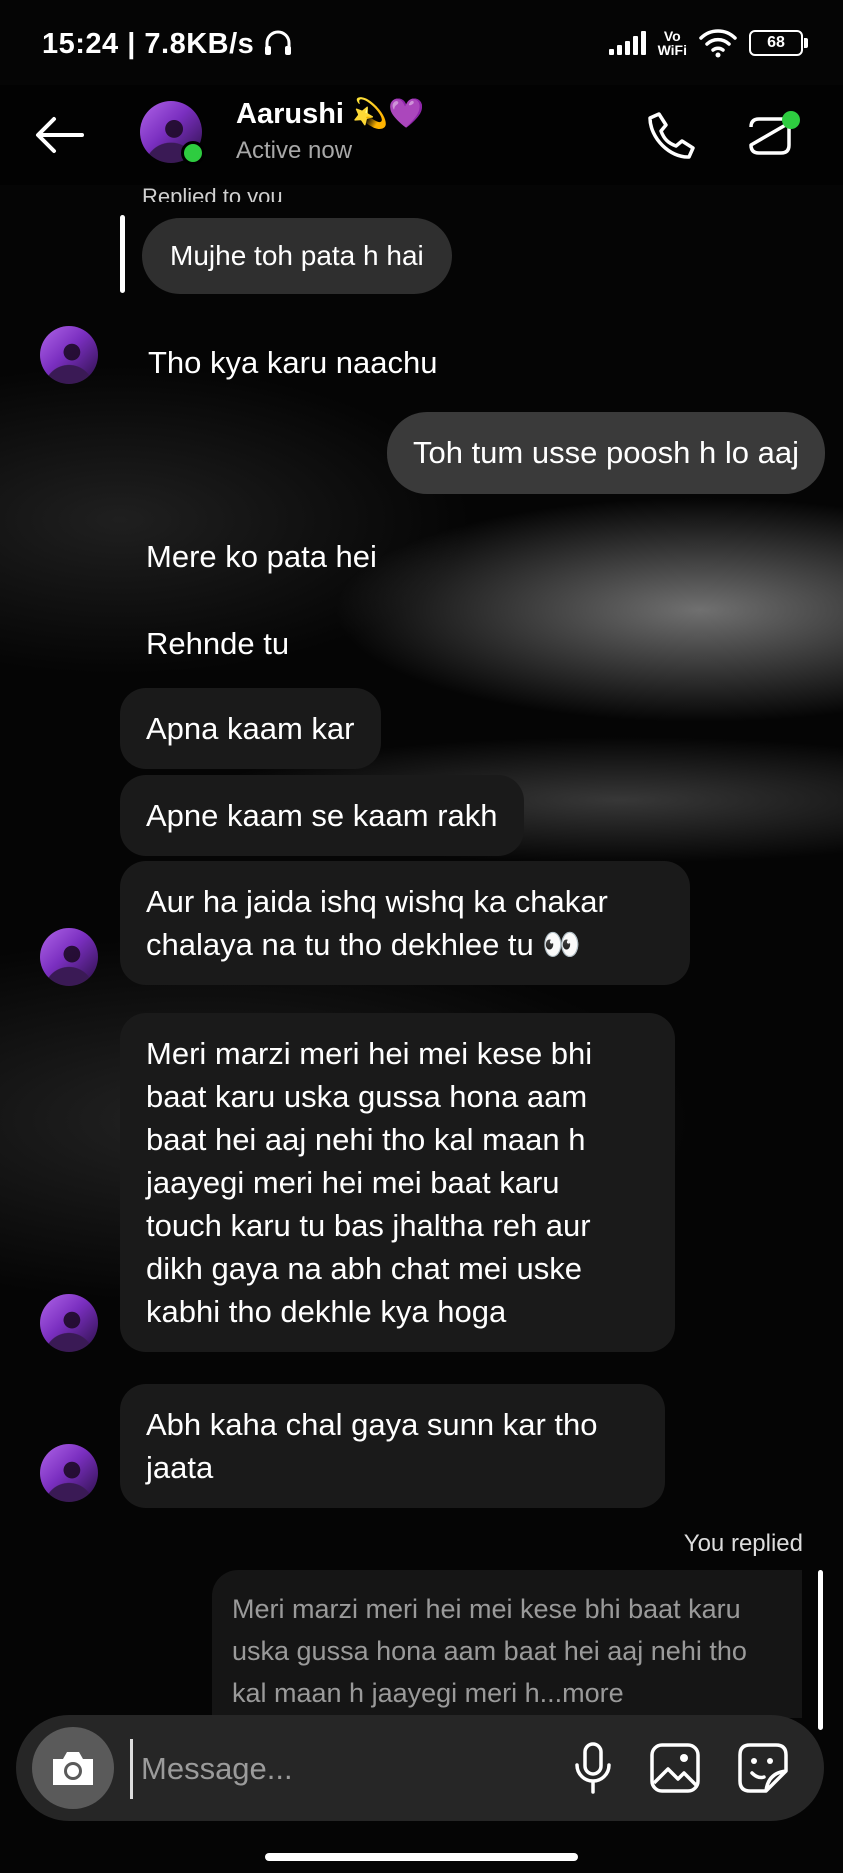 The image size is (843, 1873). I want to click on battery-level: 68, so click(776, 42).